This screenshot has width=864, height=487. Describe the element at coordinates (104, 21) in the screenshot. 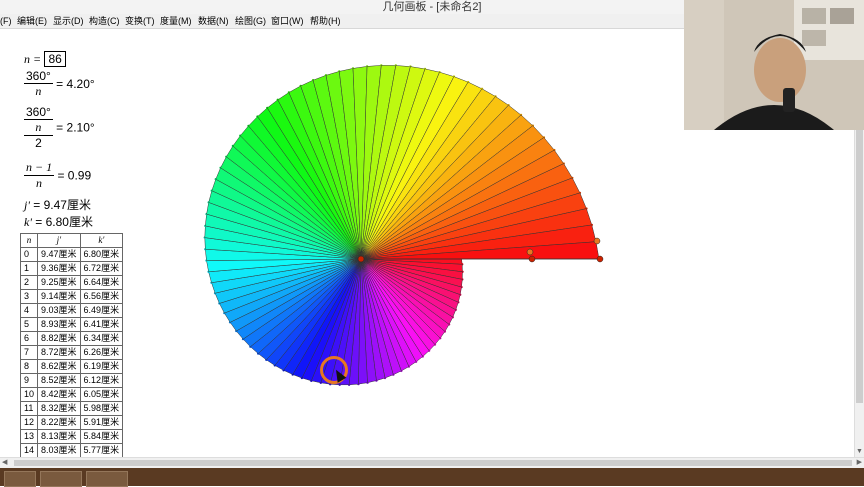

I see `menu-construct: 构造(C)` at that location.